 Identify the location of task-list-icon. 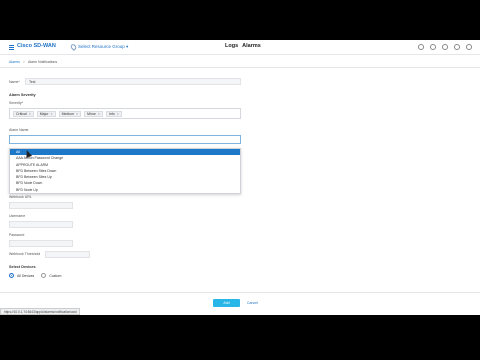
(433, 47).